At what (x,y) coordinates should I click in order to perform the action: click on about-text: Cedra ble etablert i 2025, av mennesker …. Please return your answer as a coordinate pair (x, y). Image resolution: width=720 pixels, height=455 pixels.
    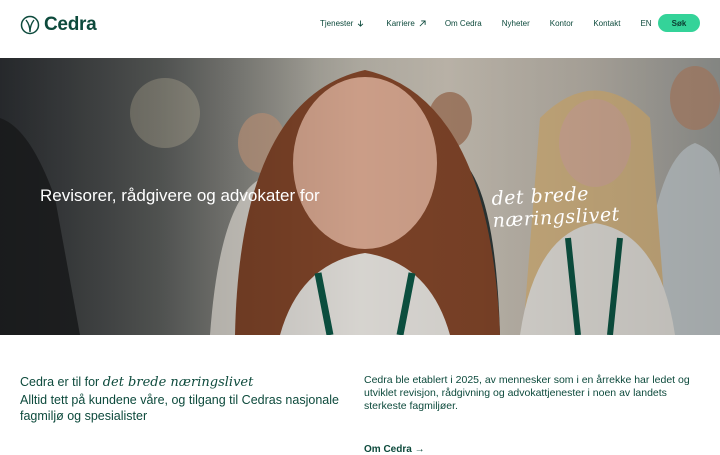
    Looking at the image, I should click on (527, 393).